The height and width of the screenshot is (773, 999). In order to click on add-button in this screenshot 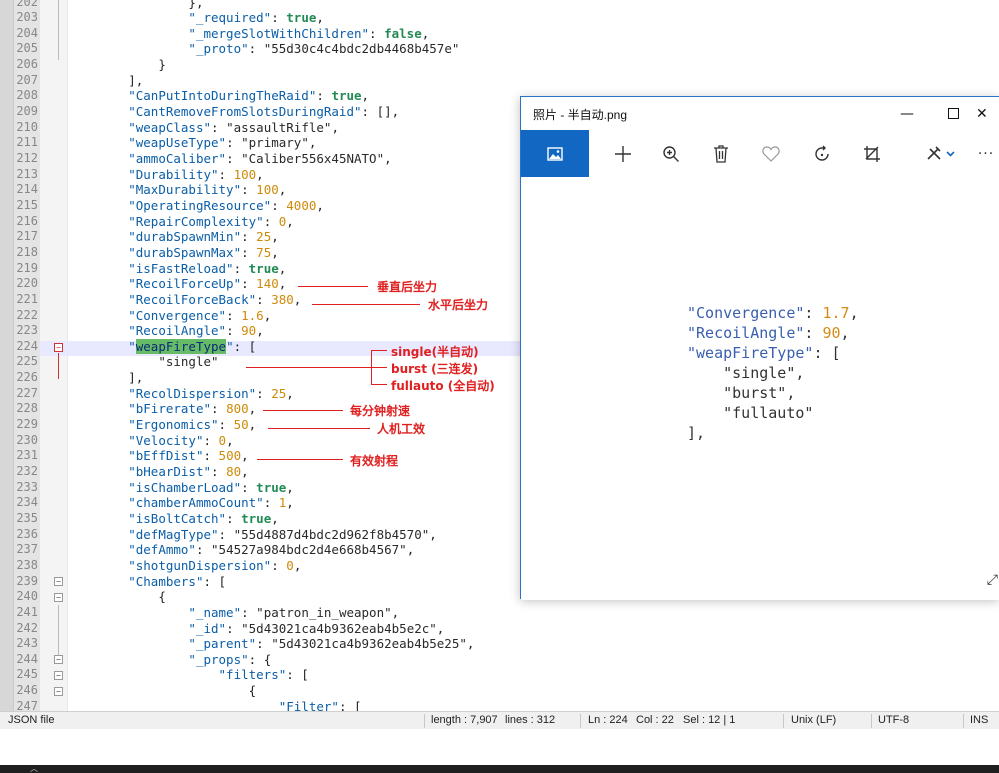, I will do `click(623, 153)`.